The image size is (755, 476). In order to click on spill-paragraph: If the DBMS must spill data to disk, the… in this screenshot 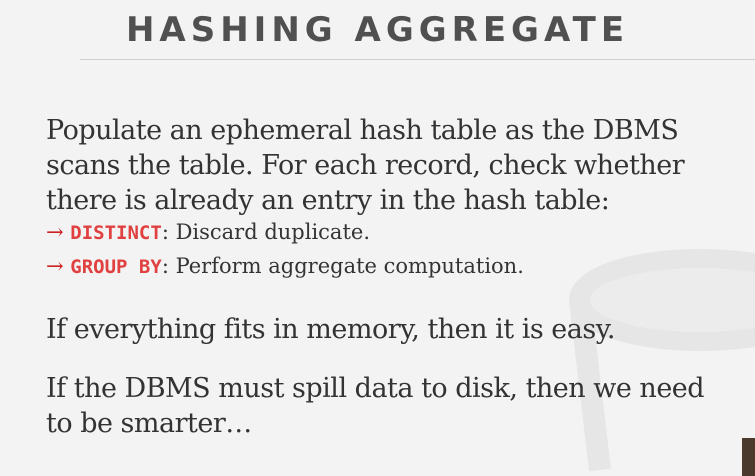, I will do `click(398, 406)`.